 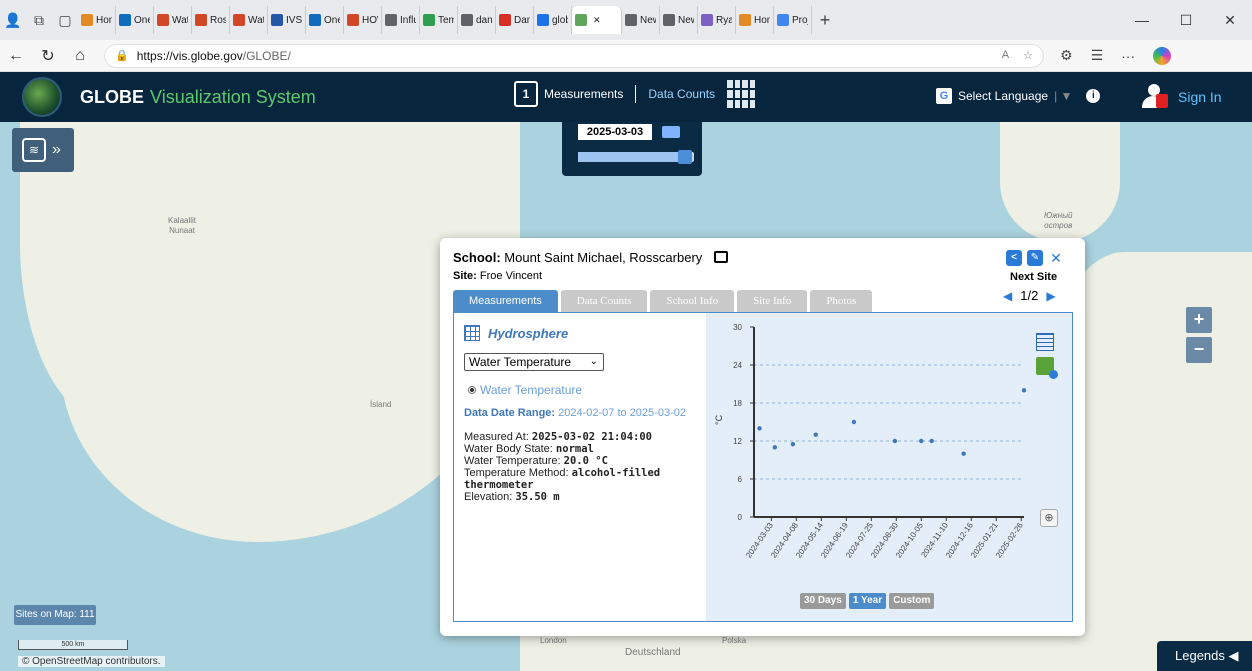 What do you see at coordinates (1142, 20) in the screenshot?
I see `minimize-icon: —` at bounding box center [1142, 20].